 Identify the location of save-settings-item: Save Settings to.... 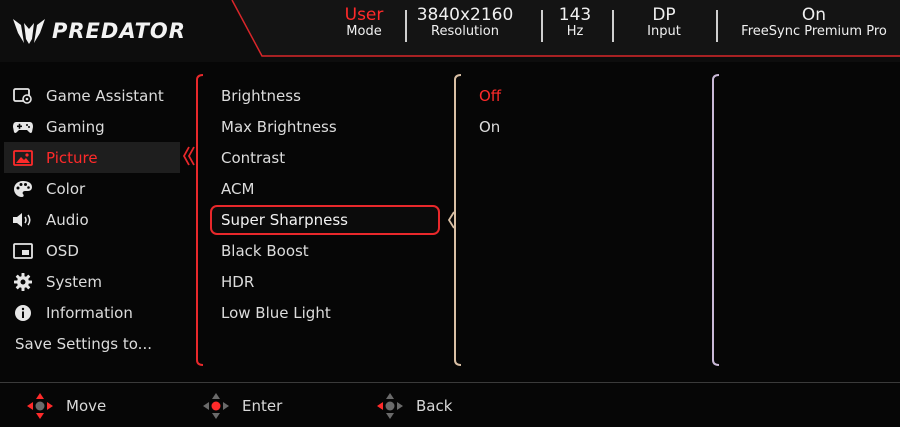
(97, 343).